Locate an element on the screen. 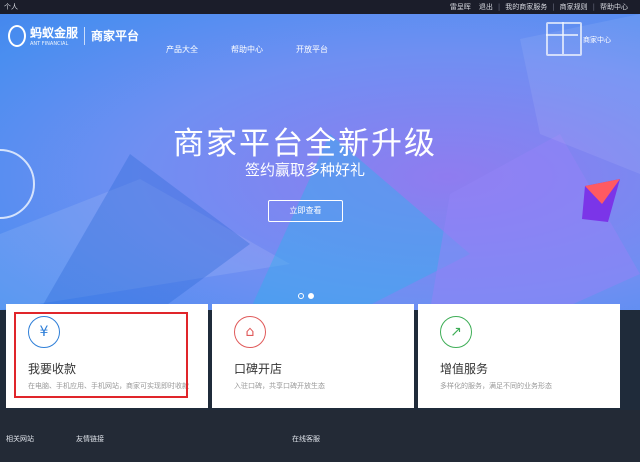 This screenshot has width=640, height=462. card-title: 口碑开店 is located at coordinates (258, 369).